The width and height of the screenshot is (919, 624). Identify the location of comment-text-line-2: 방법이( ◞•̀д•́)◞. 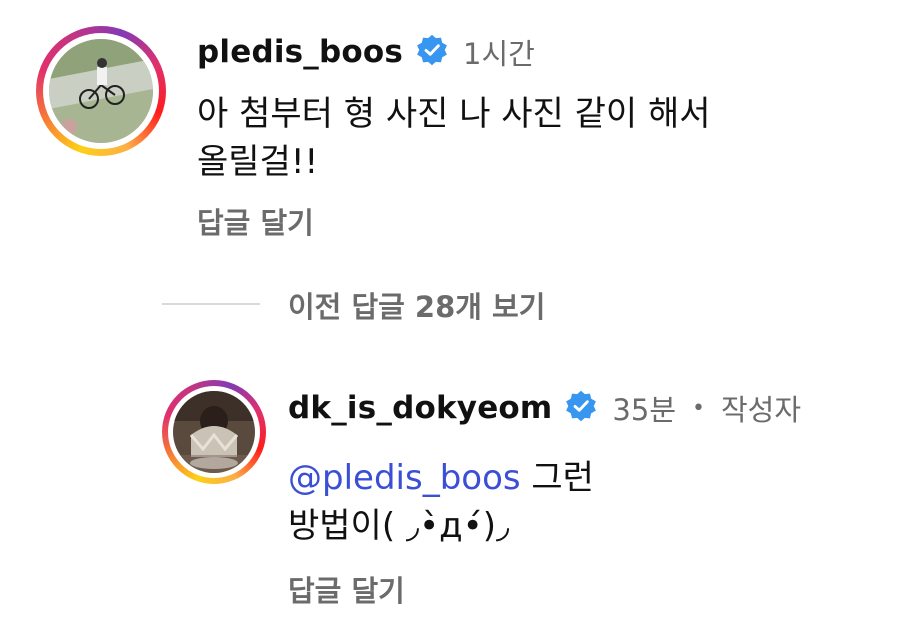
(399, 526).